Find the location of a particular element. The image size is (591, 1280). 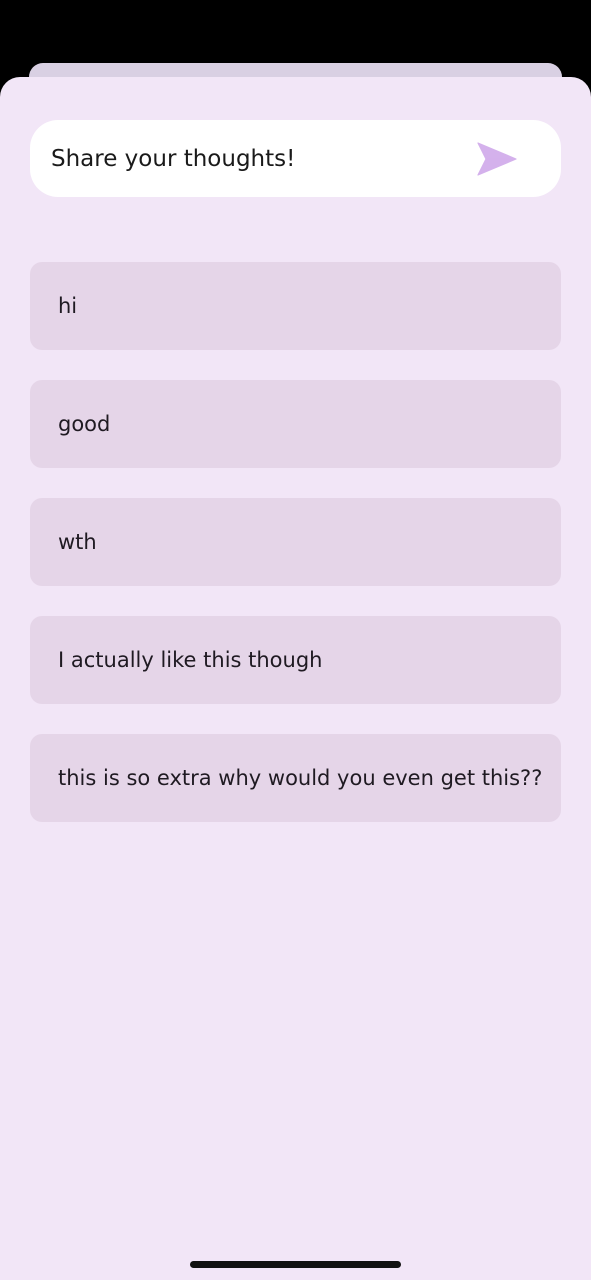

comment-item: I actually like this though is located at coordinates (295, 660).